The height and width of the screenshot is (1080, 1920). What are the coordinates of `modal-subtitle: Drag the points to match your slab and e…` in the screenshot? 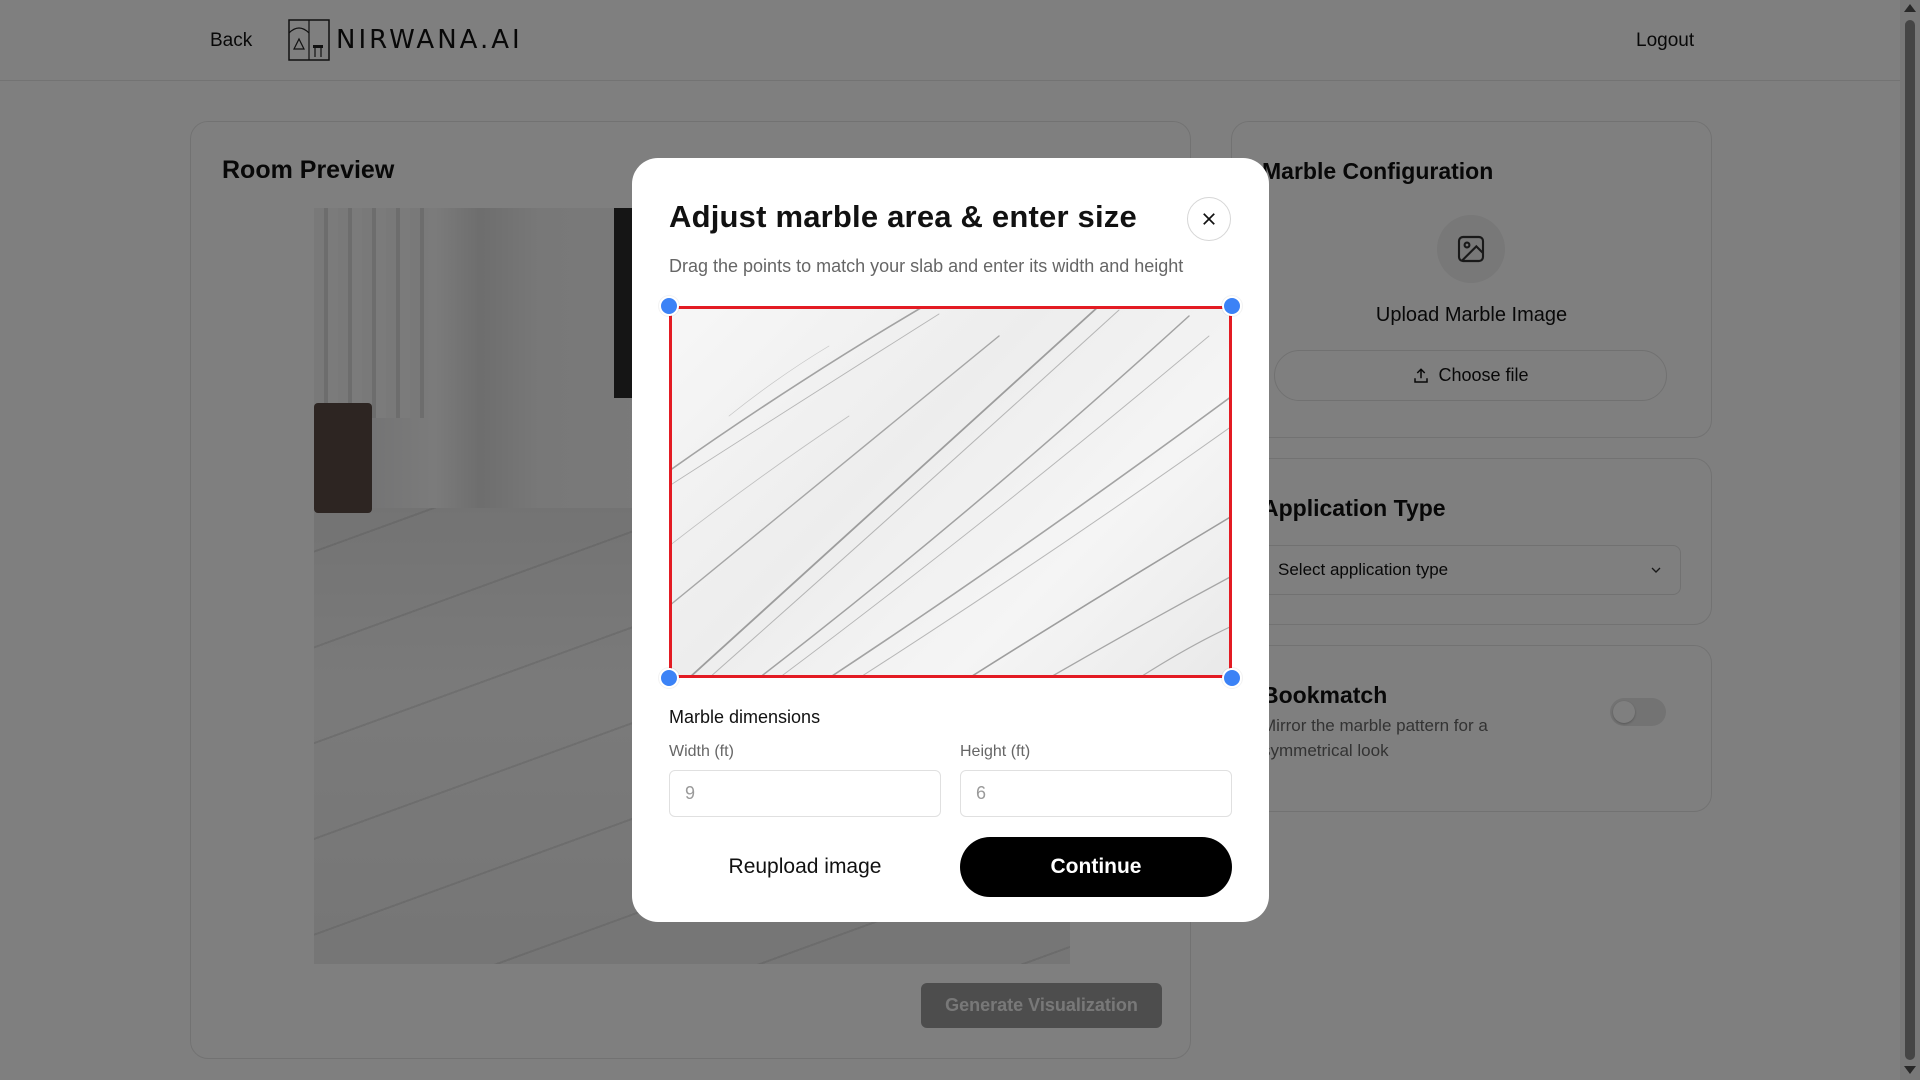 It's located at (926, 266).